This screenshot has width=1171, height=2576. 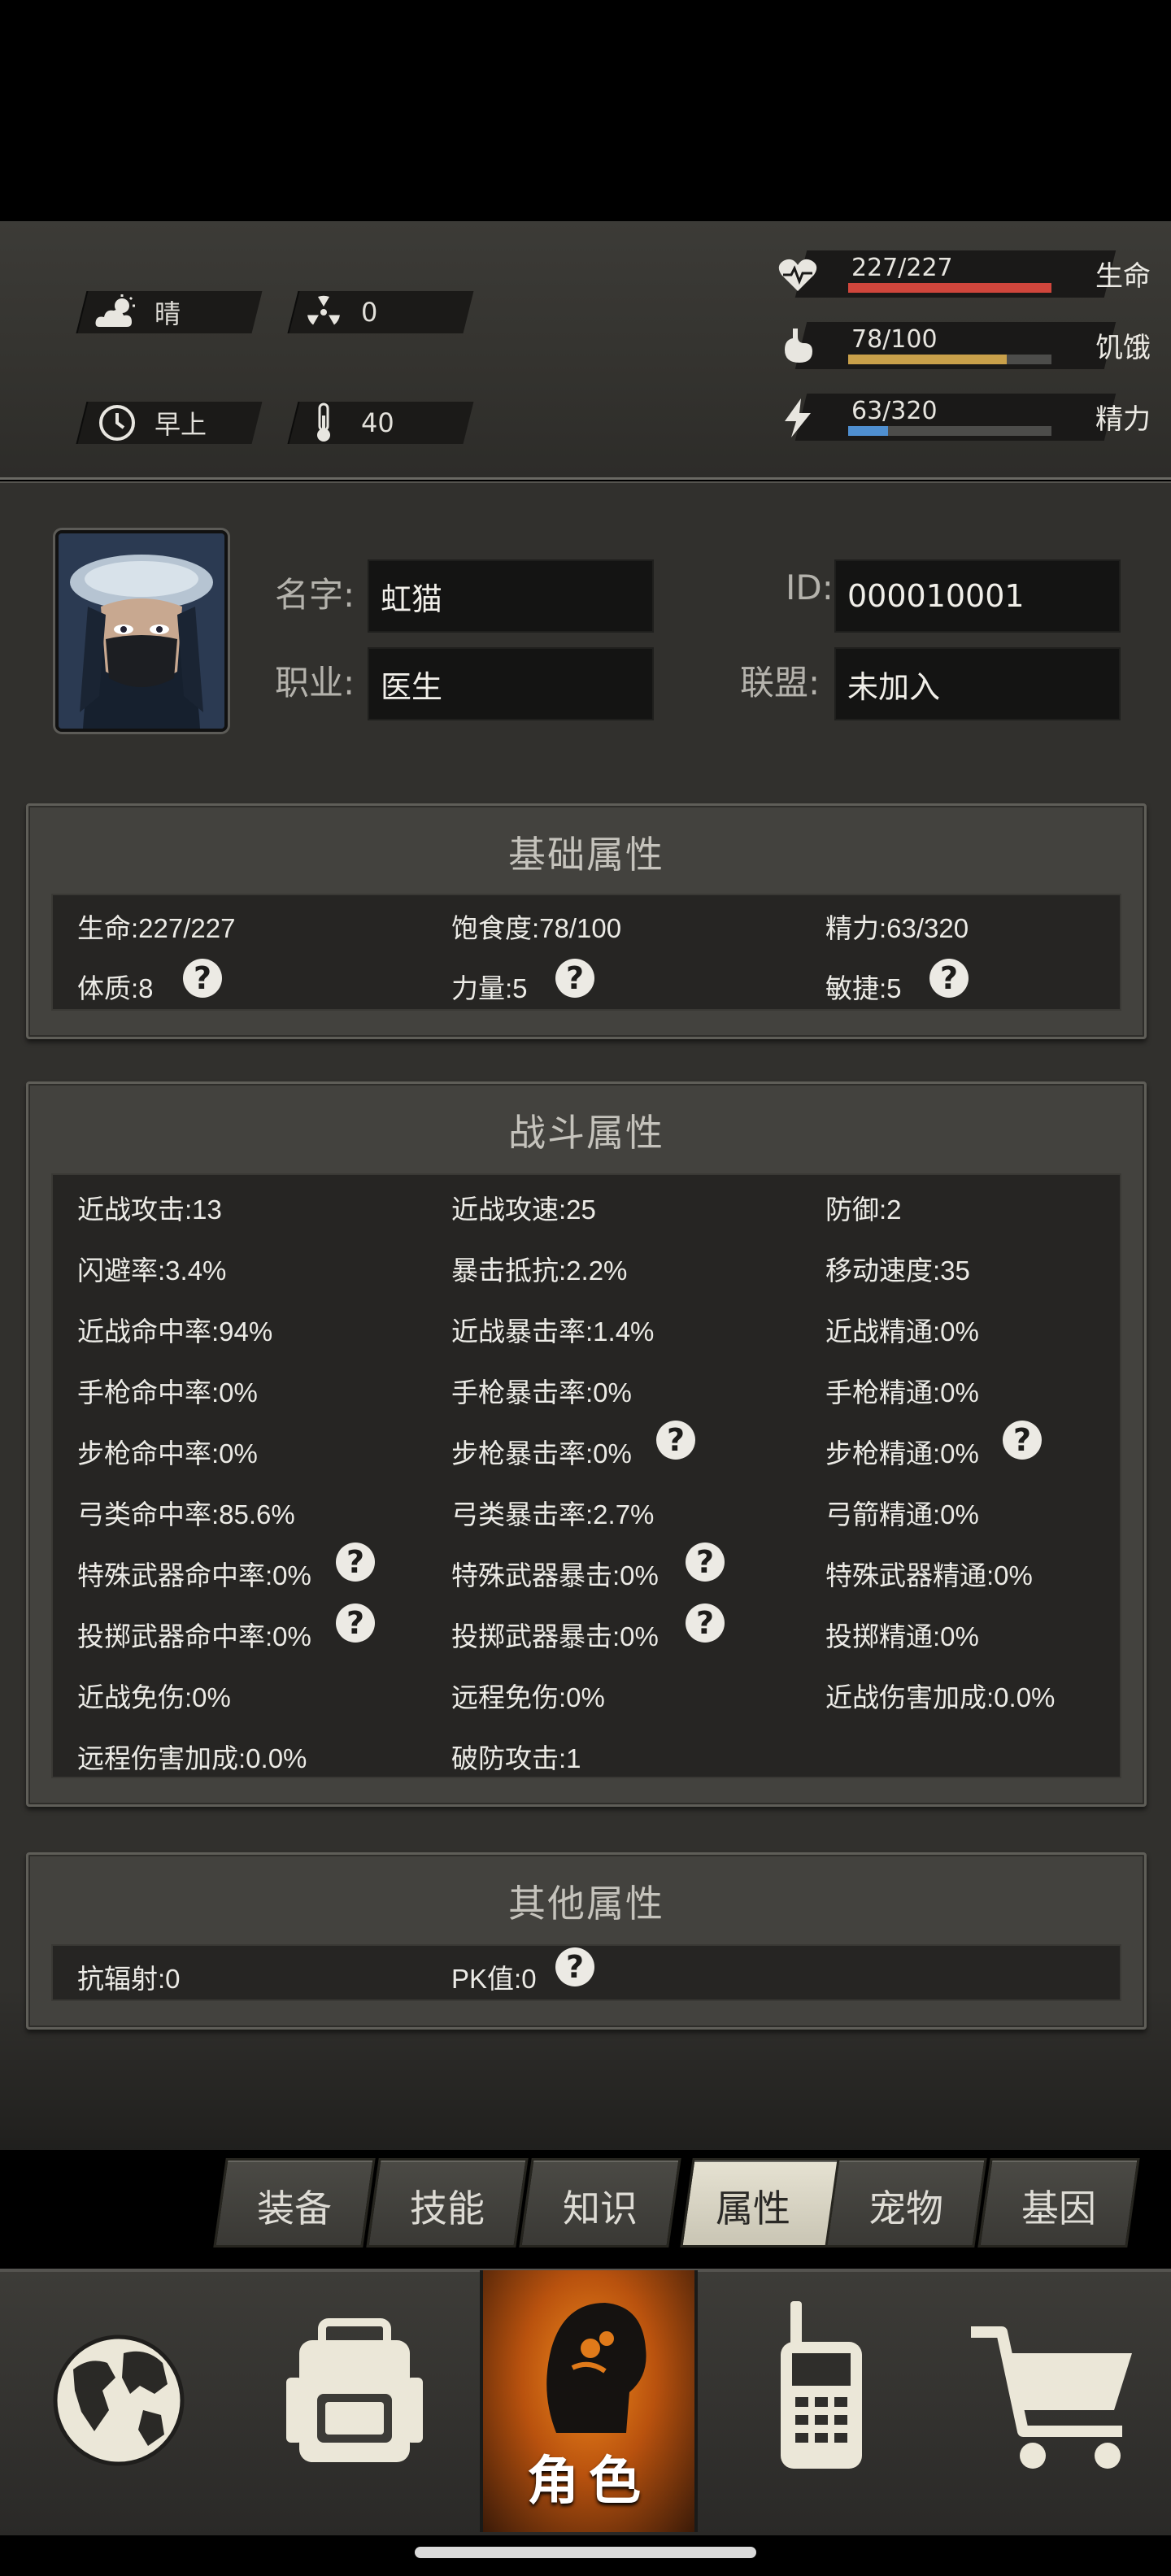 What do you see at coordinates (553, 1332) in the screenshot?
I see `stat-melee-crit: 近战暴击率:1.4%` at bounding box center [553, 1332].